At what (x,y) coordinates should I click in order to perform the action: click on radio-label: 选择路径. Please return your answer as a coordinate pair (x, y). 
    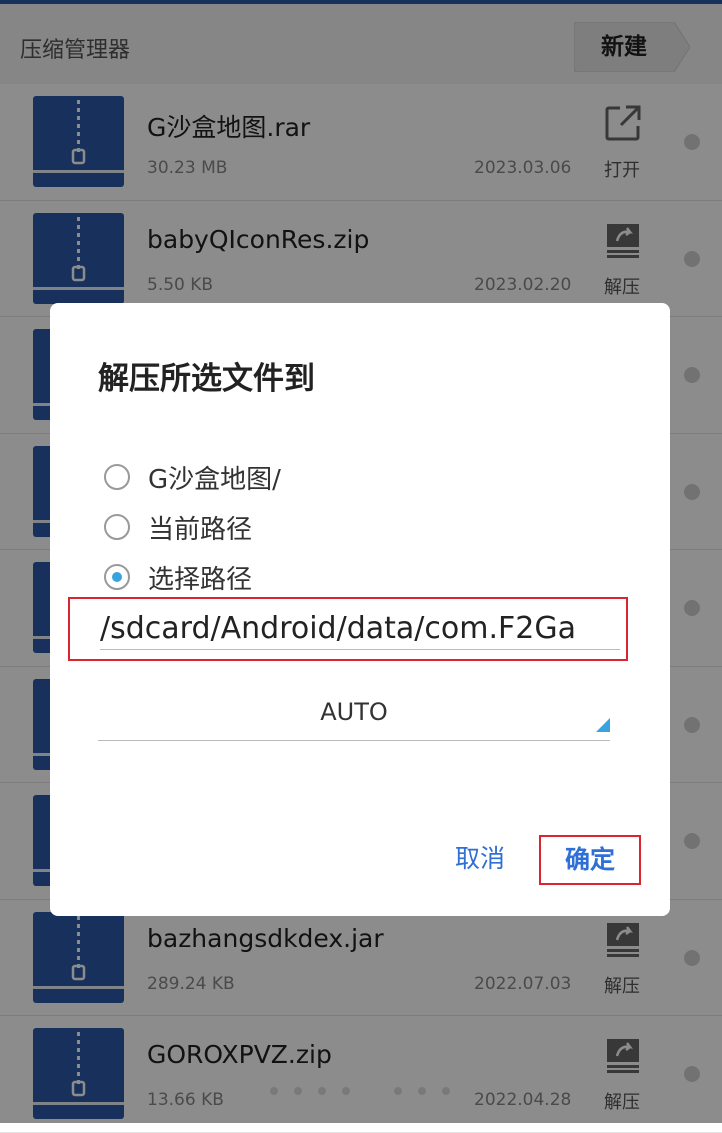
    Looking at the image, I should click on (200, 577).